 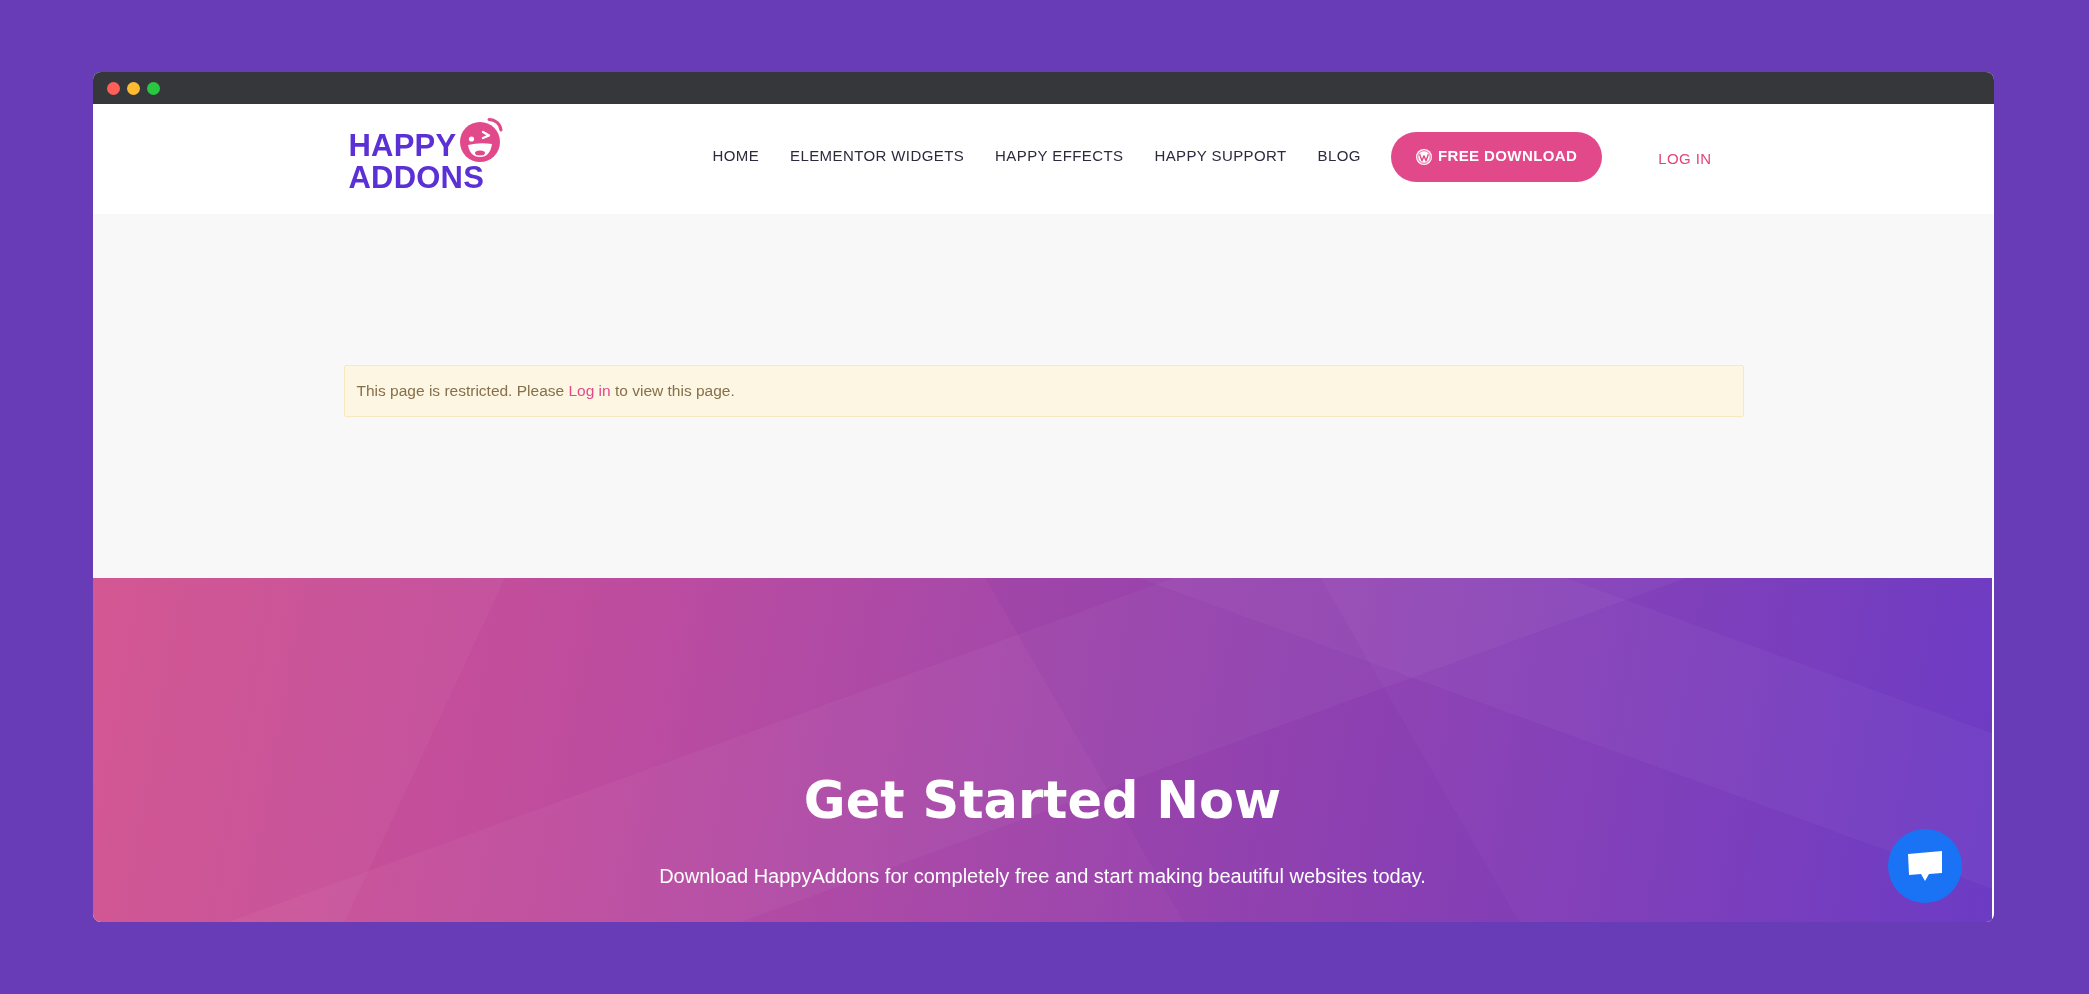 What do you see at coordinates (1925, 866) in the screenshot?
I see `chat-bubble-icon` at bounding box center [1925, 866].